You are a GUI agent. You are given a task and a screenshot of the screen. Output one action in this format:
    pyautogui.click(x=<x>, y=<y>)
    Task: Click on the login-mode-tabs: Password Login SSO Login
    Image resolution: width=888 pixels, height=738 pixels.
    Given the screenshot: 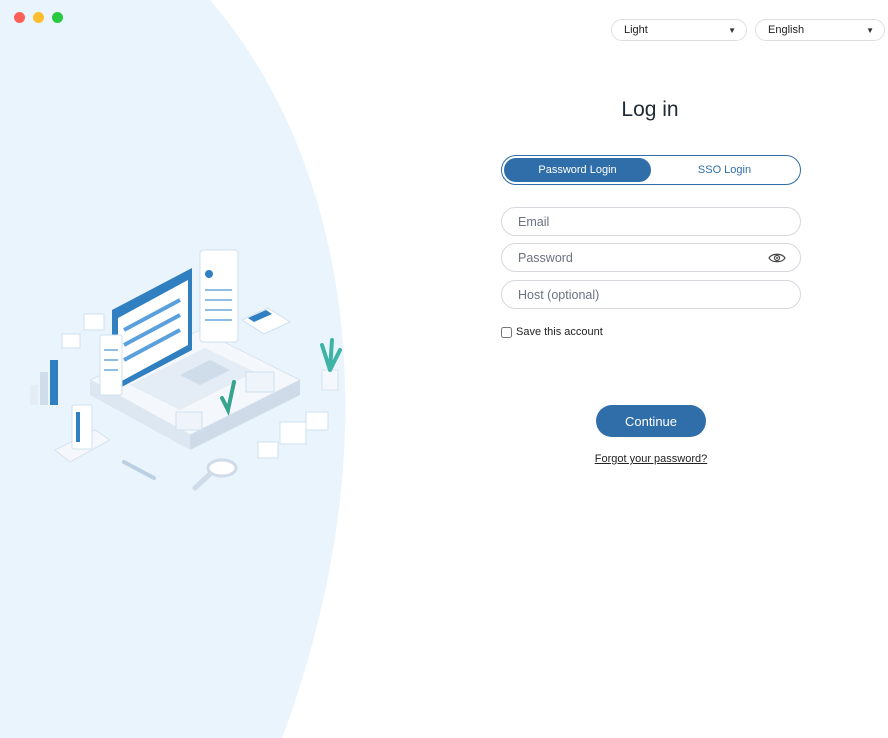 What is the action you would take?
    pyautogui.click(x=651, y=170)
    